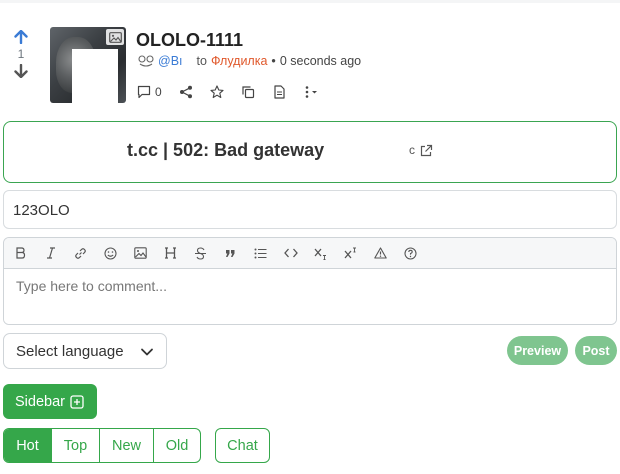  Describe the element at coordinates (110, 253) in the screenshot. I see `emoji-icon` at that location.